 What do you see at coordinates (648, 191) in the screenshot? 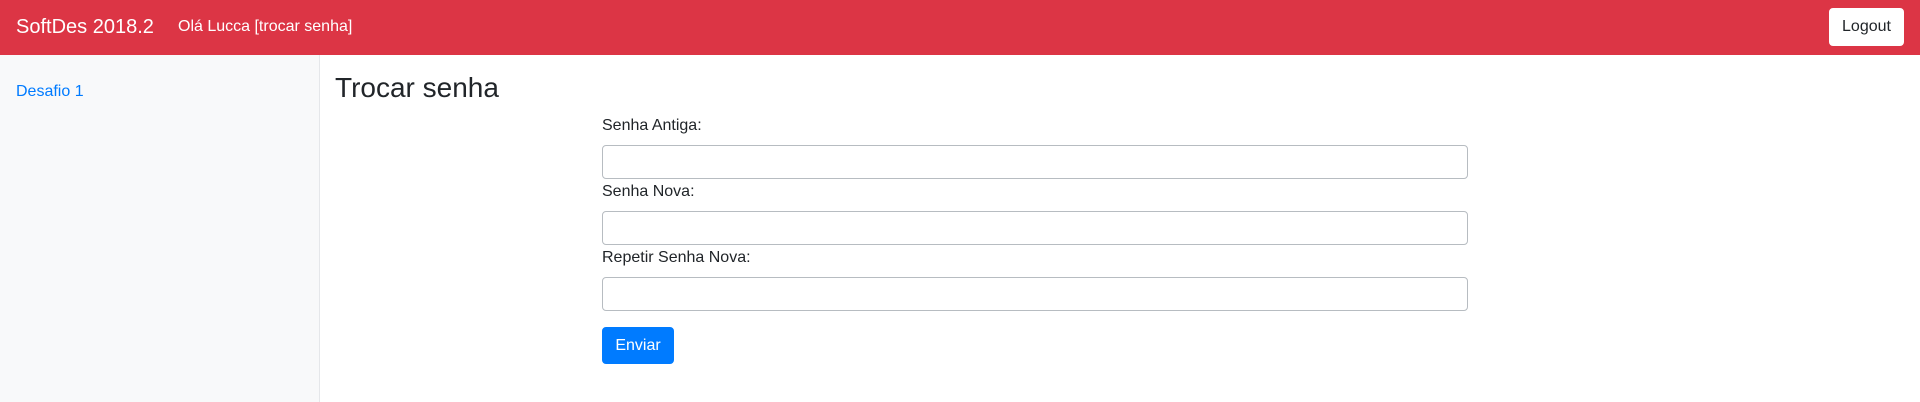
I see `new-password-label: Senha Nova:` at bounding box center [648, 191].